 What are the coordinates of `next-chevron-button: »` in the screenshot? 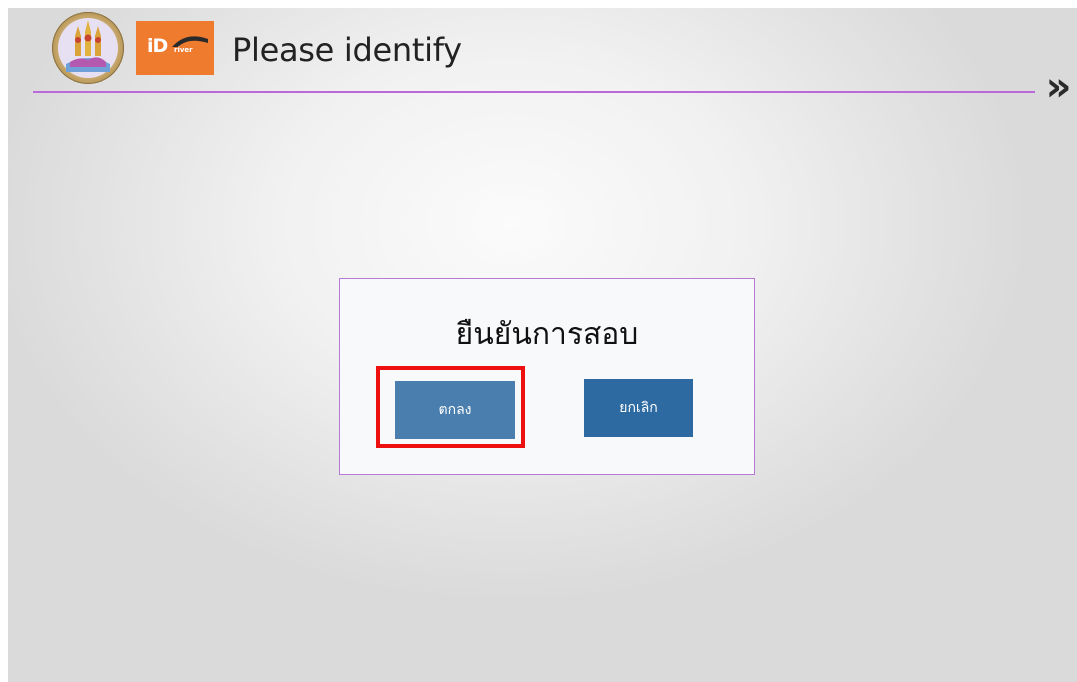 It's located at (1058, 87).